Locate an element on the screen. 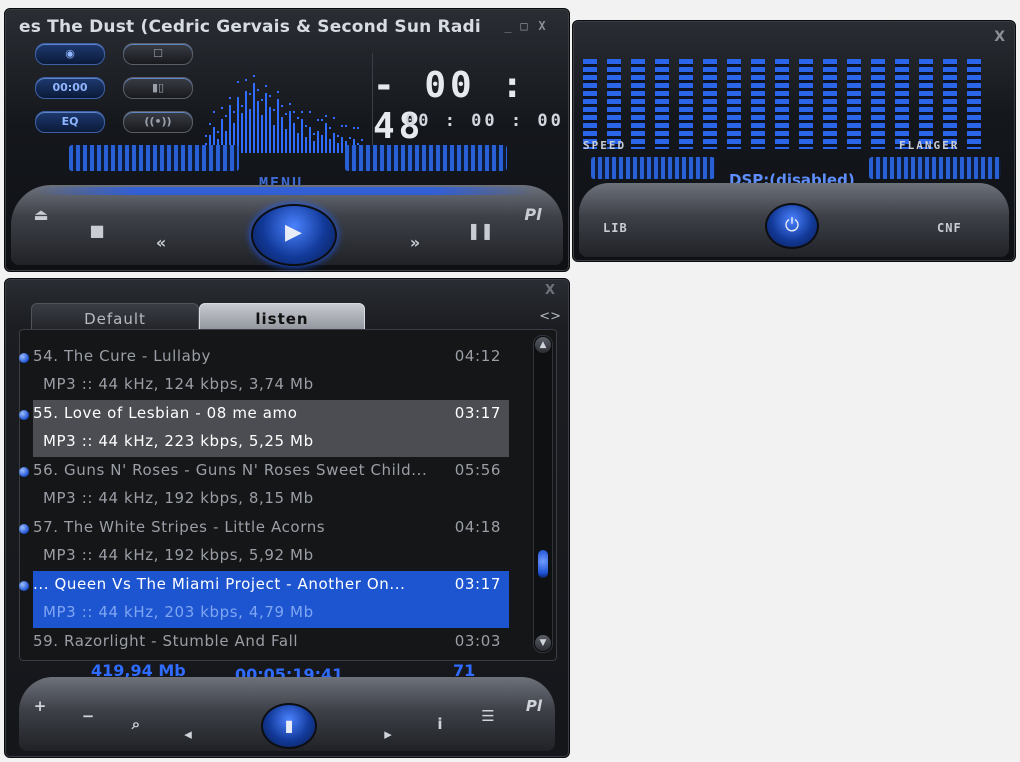 The height and width of the screenshot is (762, 1020). track-info: MP3 :: 44 kHz, 192 kbps, 5,92 Mb is located at coordinates (178, 555).